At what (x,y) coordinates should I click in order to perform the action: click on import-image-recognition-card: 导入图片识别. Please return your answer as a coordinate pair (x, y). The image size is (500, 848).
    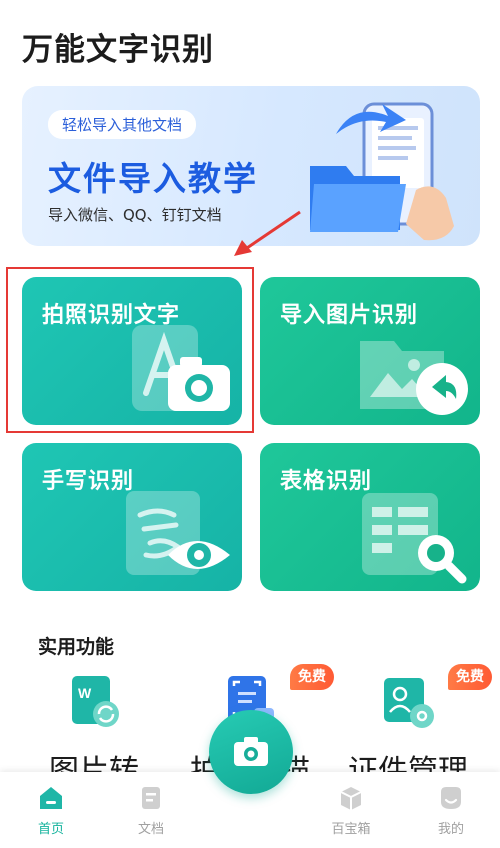
    Looking at the image, I should click on (370, 351).